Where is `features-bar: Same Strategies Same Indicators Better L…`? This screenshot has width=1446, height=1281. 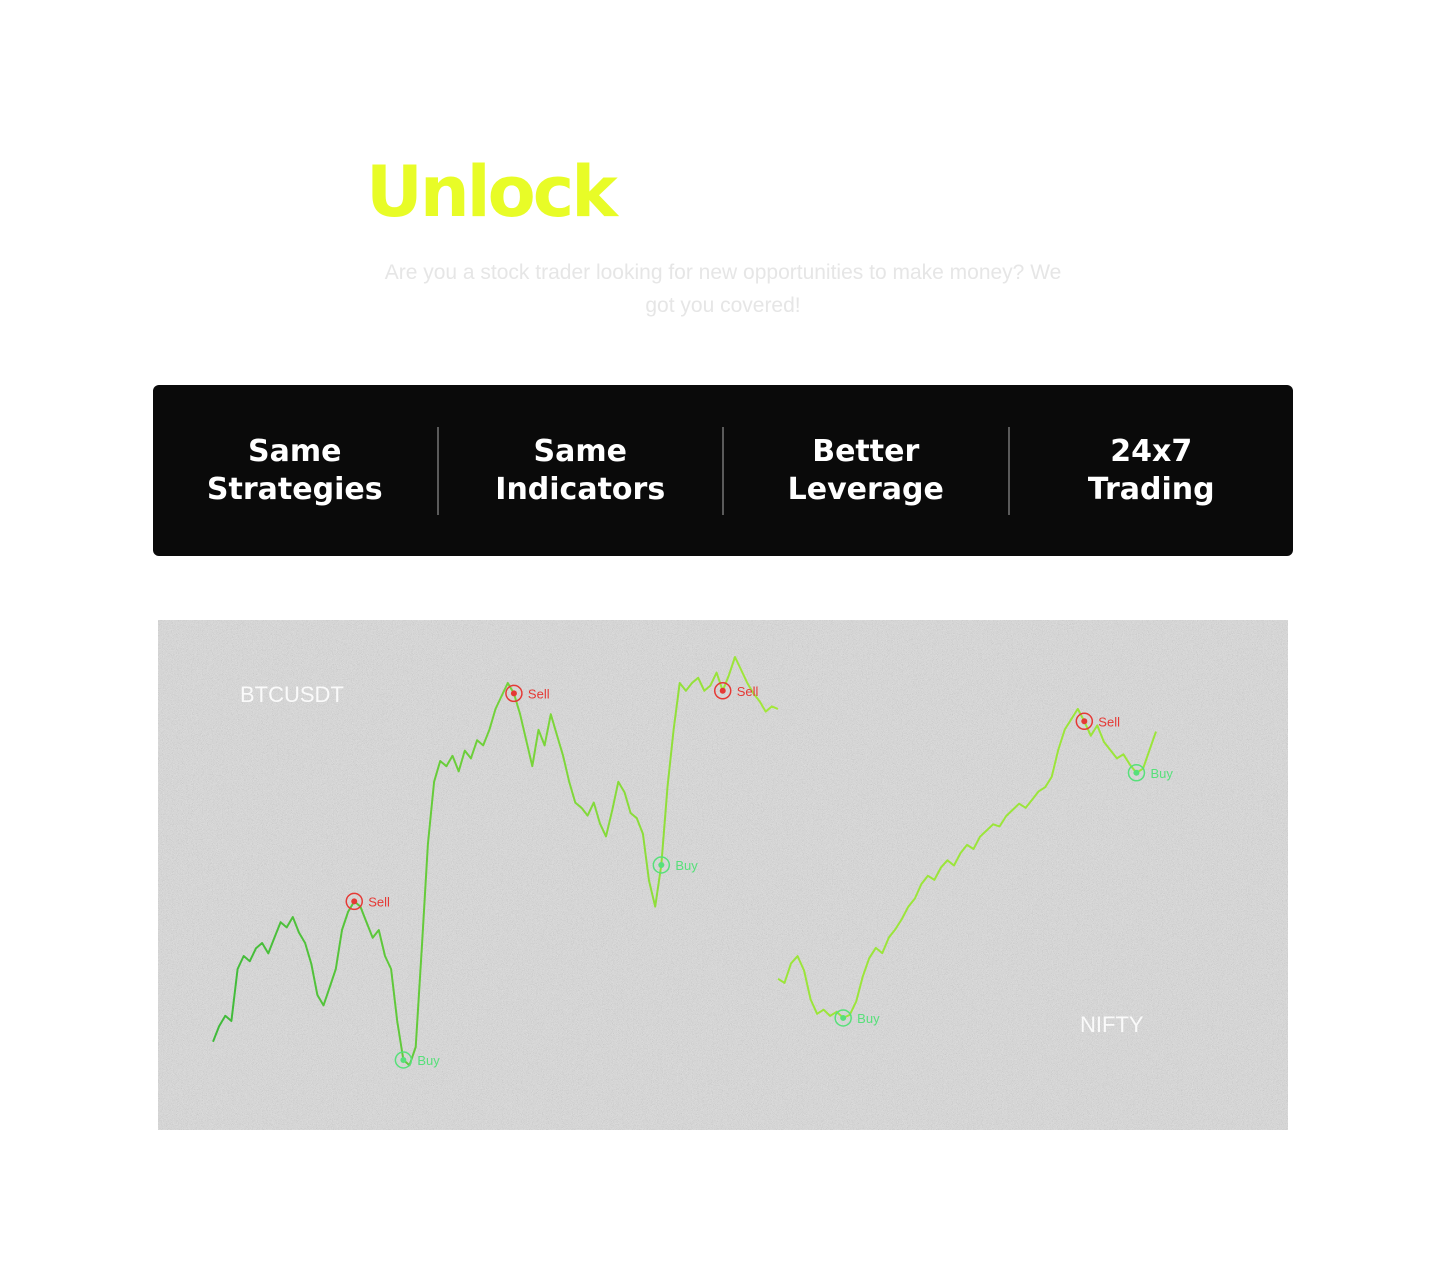
features-bar: Same Strategies Same Indicators Better L… is located at coordinates (723, 470).